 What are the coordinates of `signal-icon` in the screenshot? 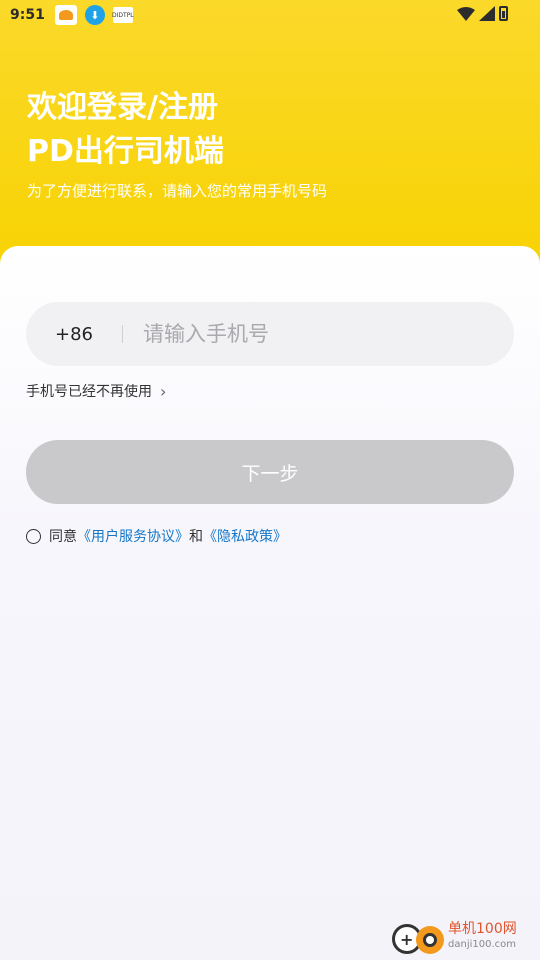 It's located at (487, 13).